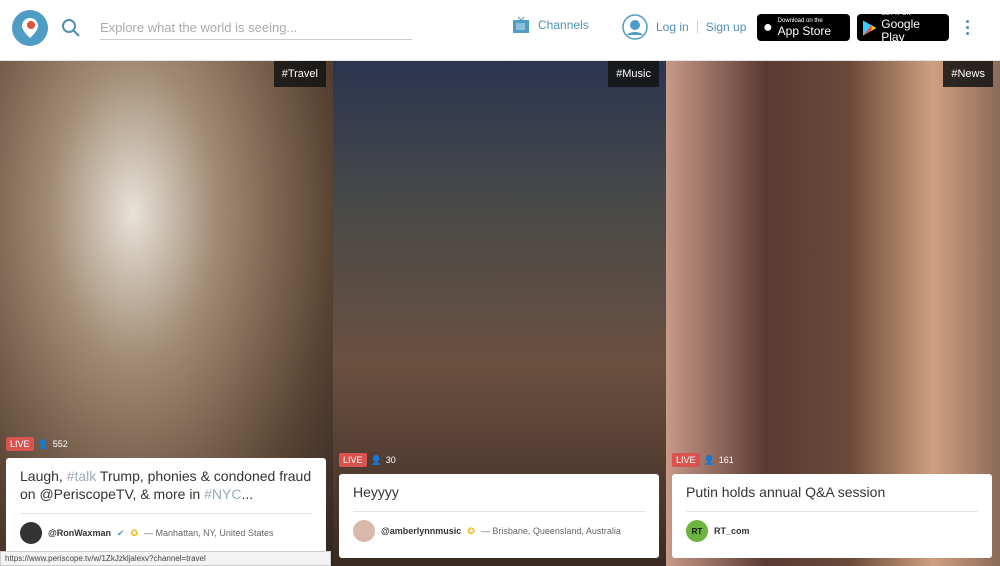 The width and height of the screenshot is (1000, 566). Describe the element at coordinates (256, 28) in the screenshot. I see `search-input` at that location.